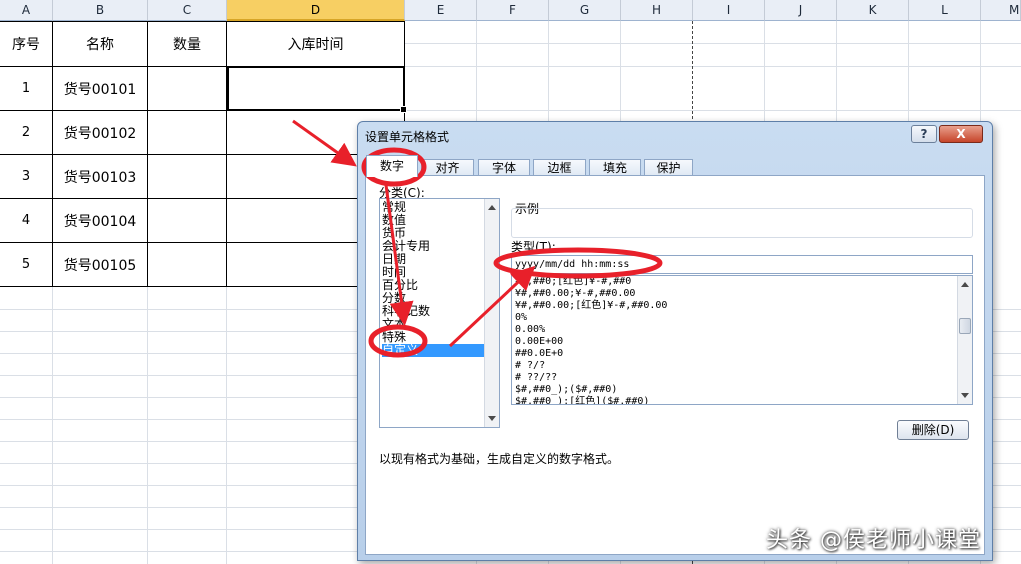  Describe the element at coordinates (499, 459) in the screenshot. I see `description-text: 以现有格式为基础，生成自定义的数字格式。` at that location.